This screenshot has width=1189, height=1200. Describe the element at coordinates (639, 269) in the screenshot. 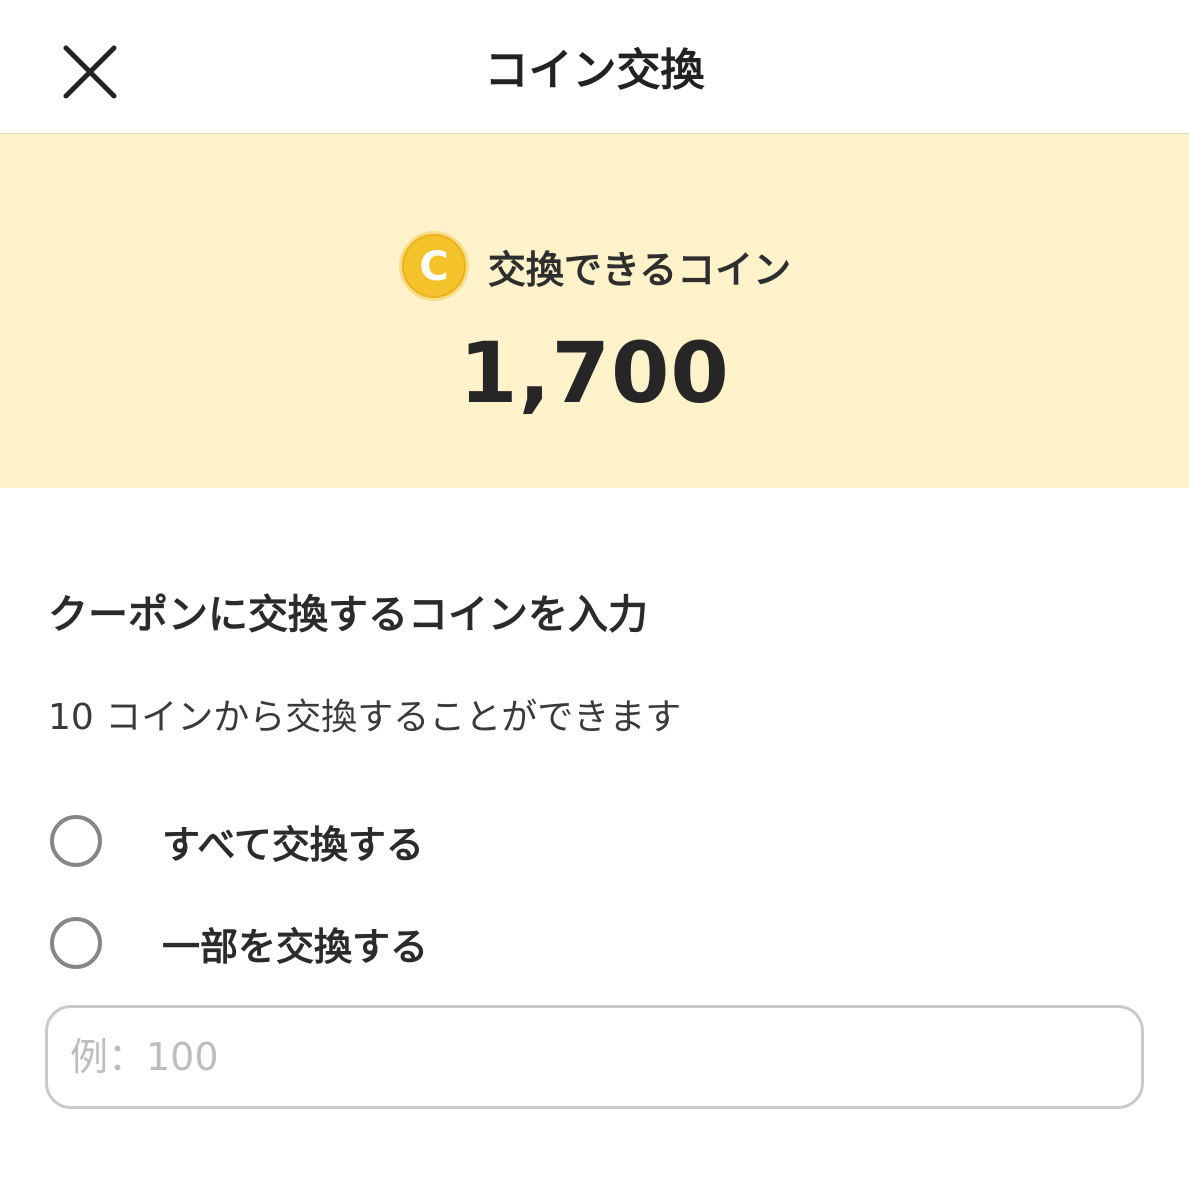

I see `balance-label: 交換できるコイン` at that location.